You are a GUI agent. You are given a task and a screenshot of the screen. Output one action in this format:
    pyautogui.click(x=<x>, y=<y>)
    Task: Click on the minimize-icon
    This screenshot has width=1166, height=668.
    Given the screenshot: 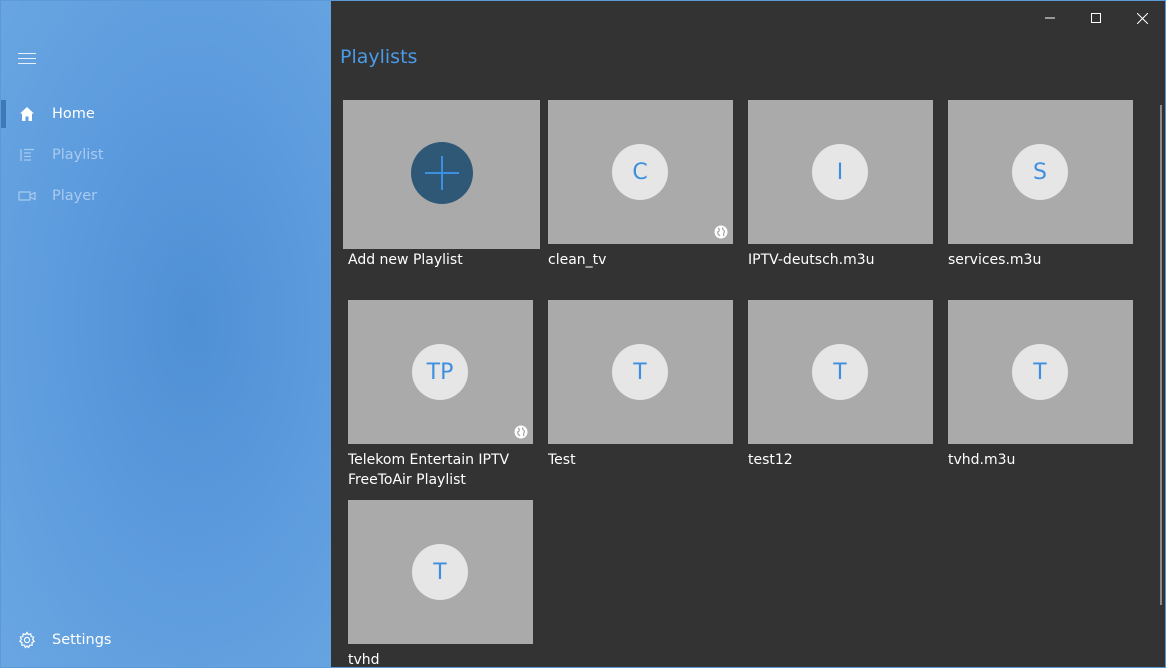 What is the action you would take?
    pyautogui.click(x=1050, y=18)
    